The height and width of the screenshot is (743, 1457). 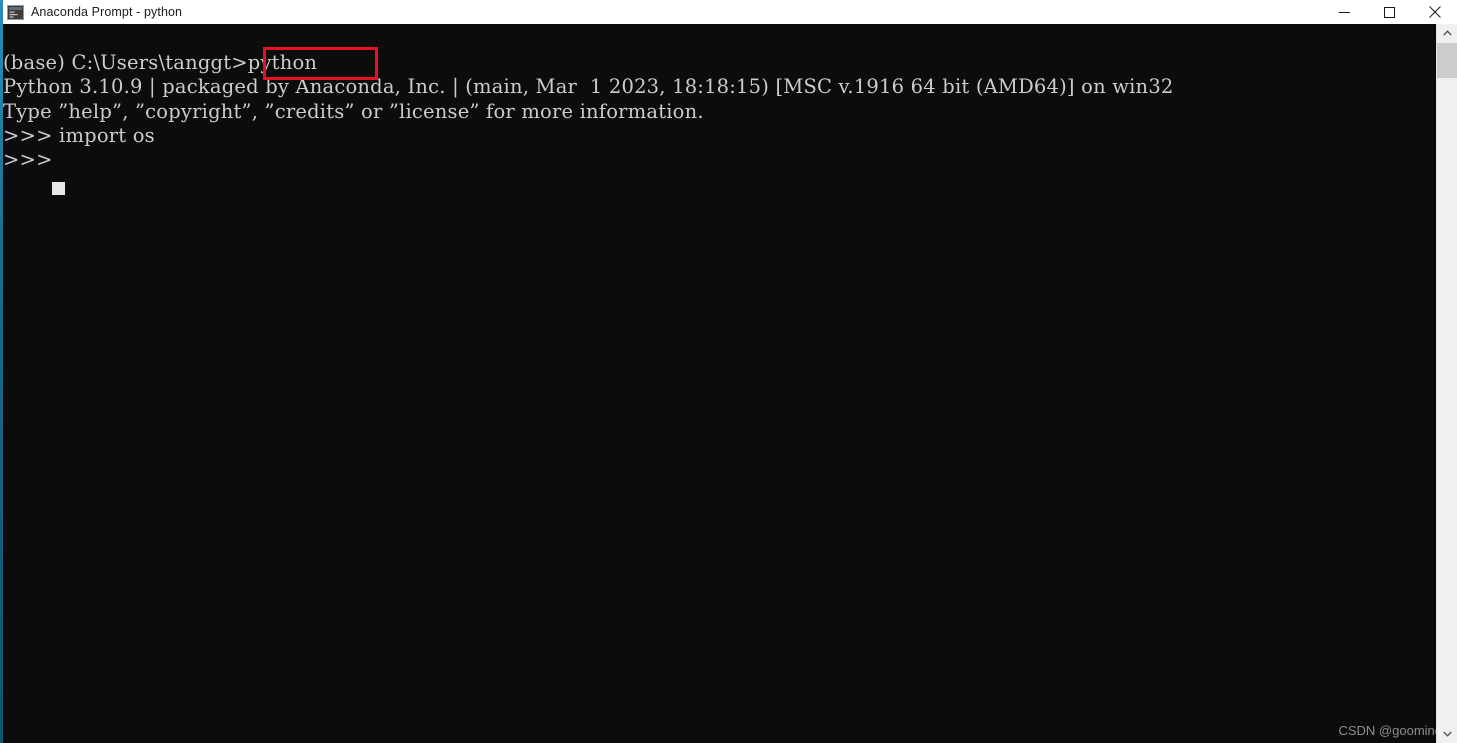 What do you see at coordinates (1390, 730) in the screenshot?
I see `csdn-watermark: CSDN @goomind` at bounding box center [1390, 730].